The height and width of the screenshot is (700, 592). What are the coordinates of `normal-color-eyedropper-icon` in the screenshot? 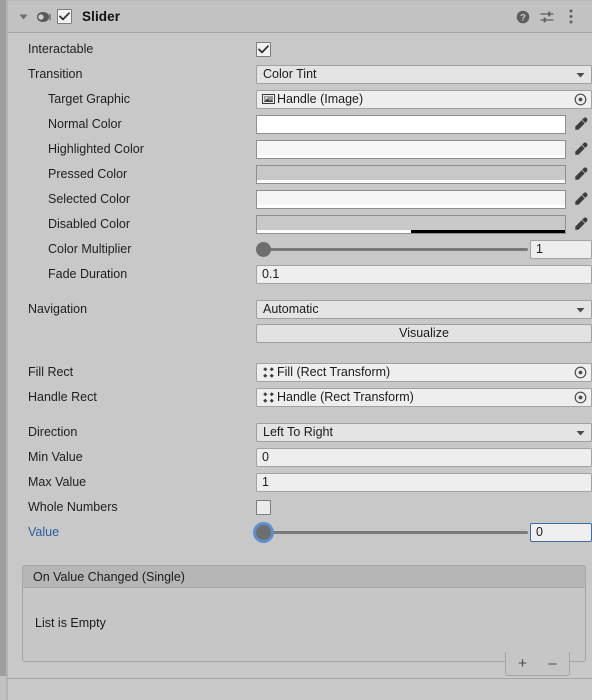 It's located at (581, 124).